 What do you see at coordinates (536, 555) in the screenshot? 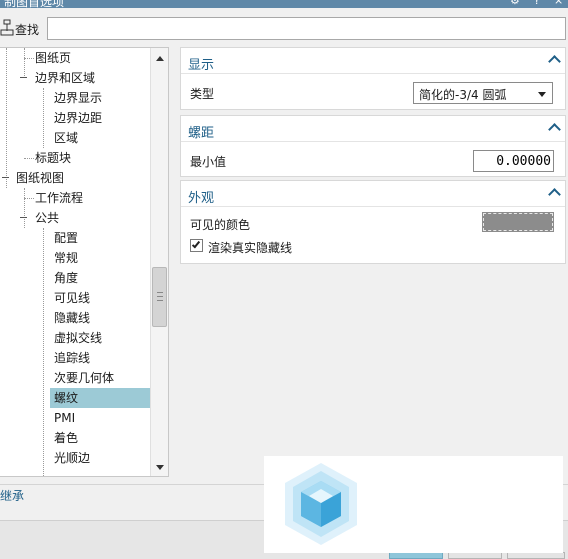
I see `cancel-button` at bounding box center [536, 555].